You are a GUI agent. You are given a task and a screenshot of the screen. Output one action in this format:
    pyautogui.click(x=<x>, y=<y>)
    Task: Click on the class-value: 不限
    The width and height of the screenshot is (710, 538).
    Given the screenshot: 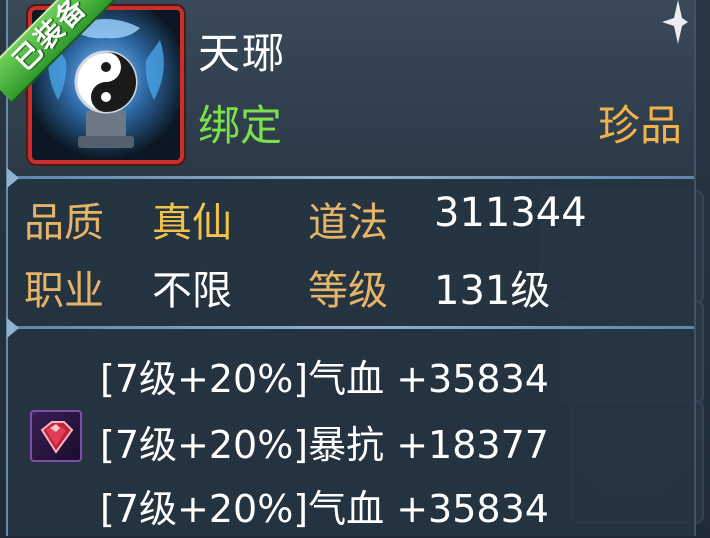 What is the action you would take?
    pyautogui.click(x=192, y=291)
    